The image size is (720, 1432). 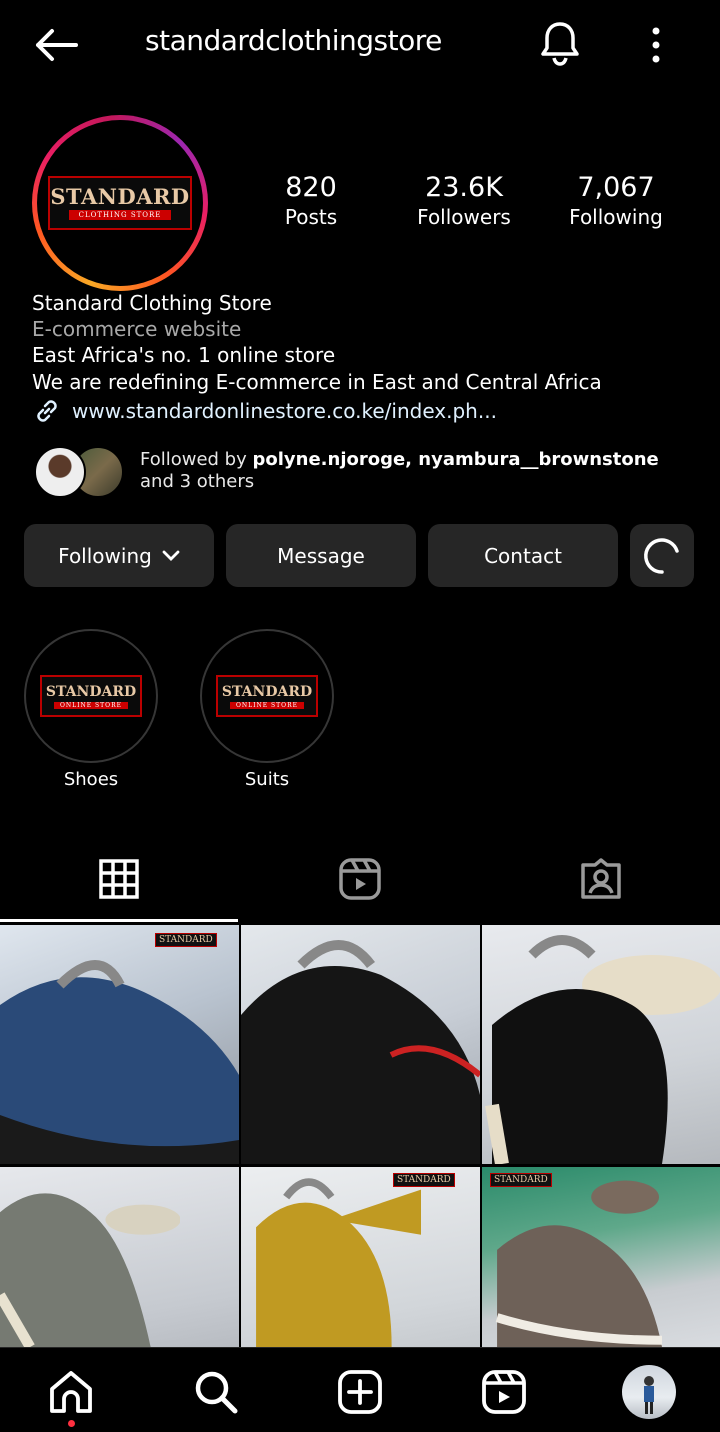 I want to click on nav-profile, so click(x=649, y=1392).